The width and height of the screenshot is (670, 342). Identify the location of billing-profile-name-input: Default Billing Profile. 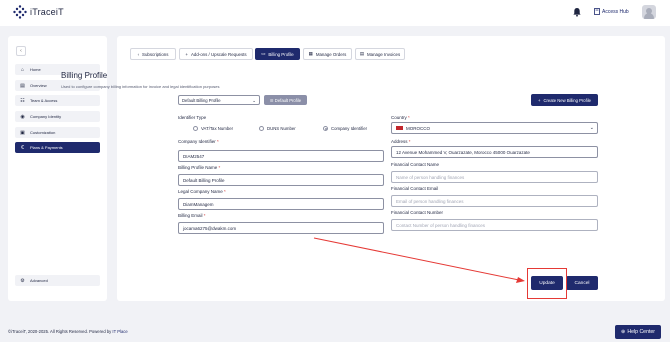
(281, 180).